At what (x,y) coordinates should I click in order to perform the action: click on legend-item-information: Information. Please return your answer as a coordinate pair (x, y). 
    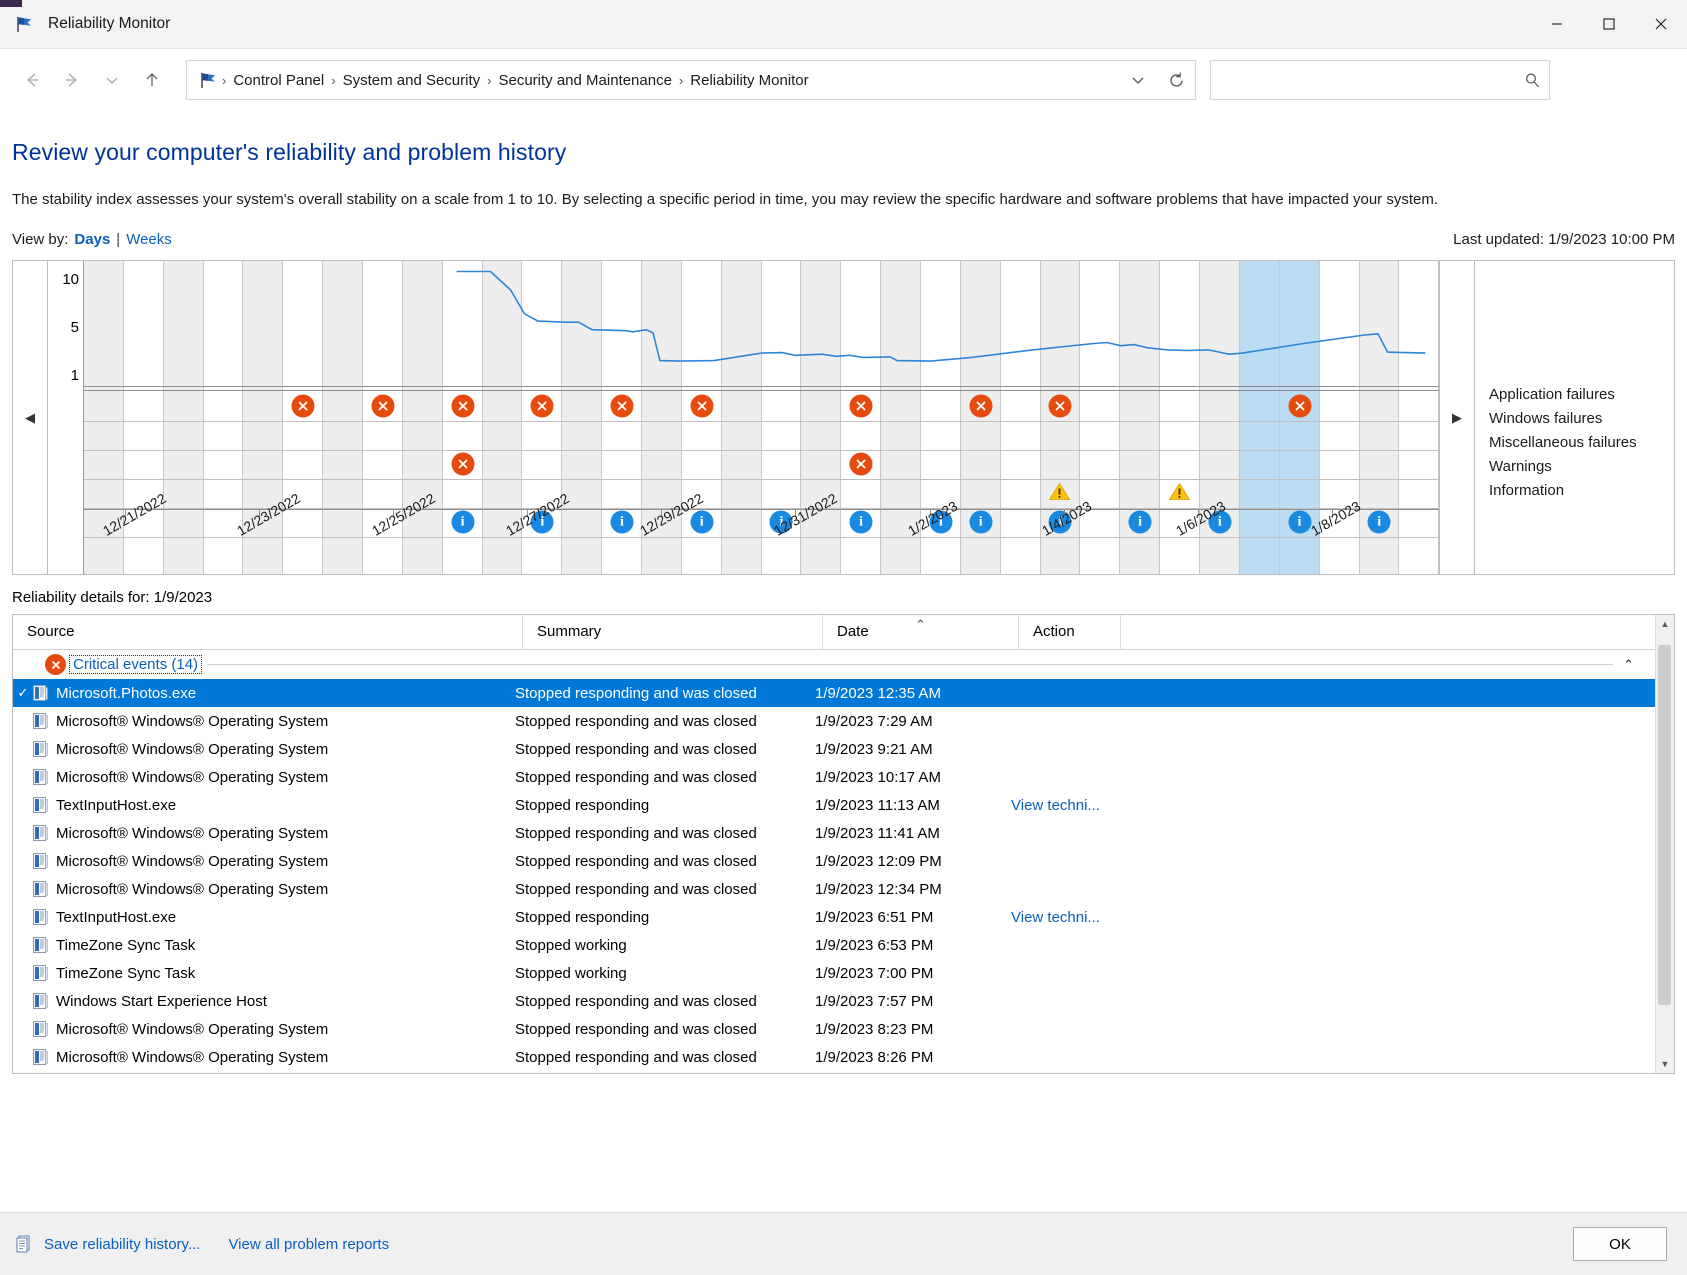
    Looking at the image, I should click on (1527, 490).